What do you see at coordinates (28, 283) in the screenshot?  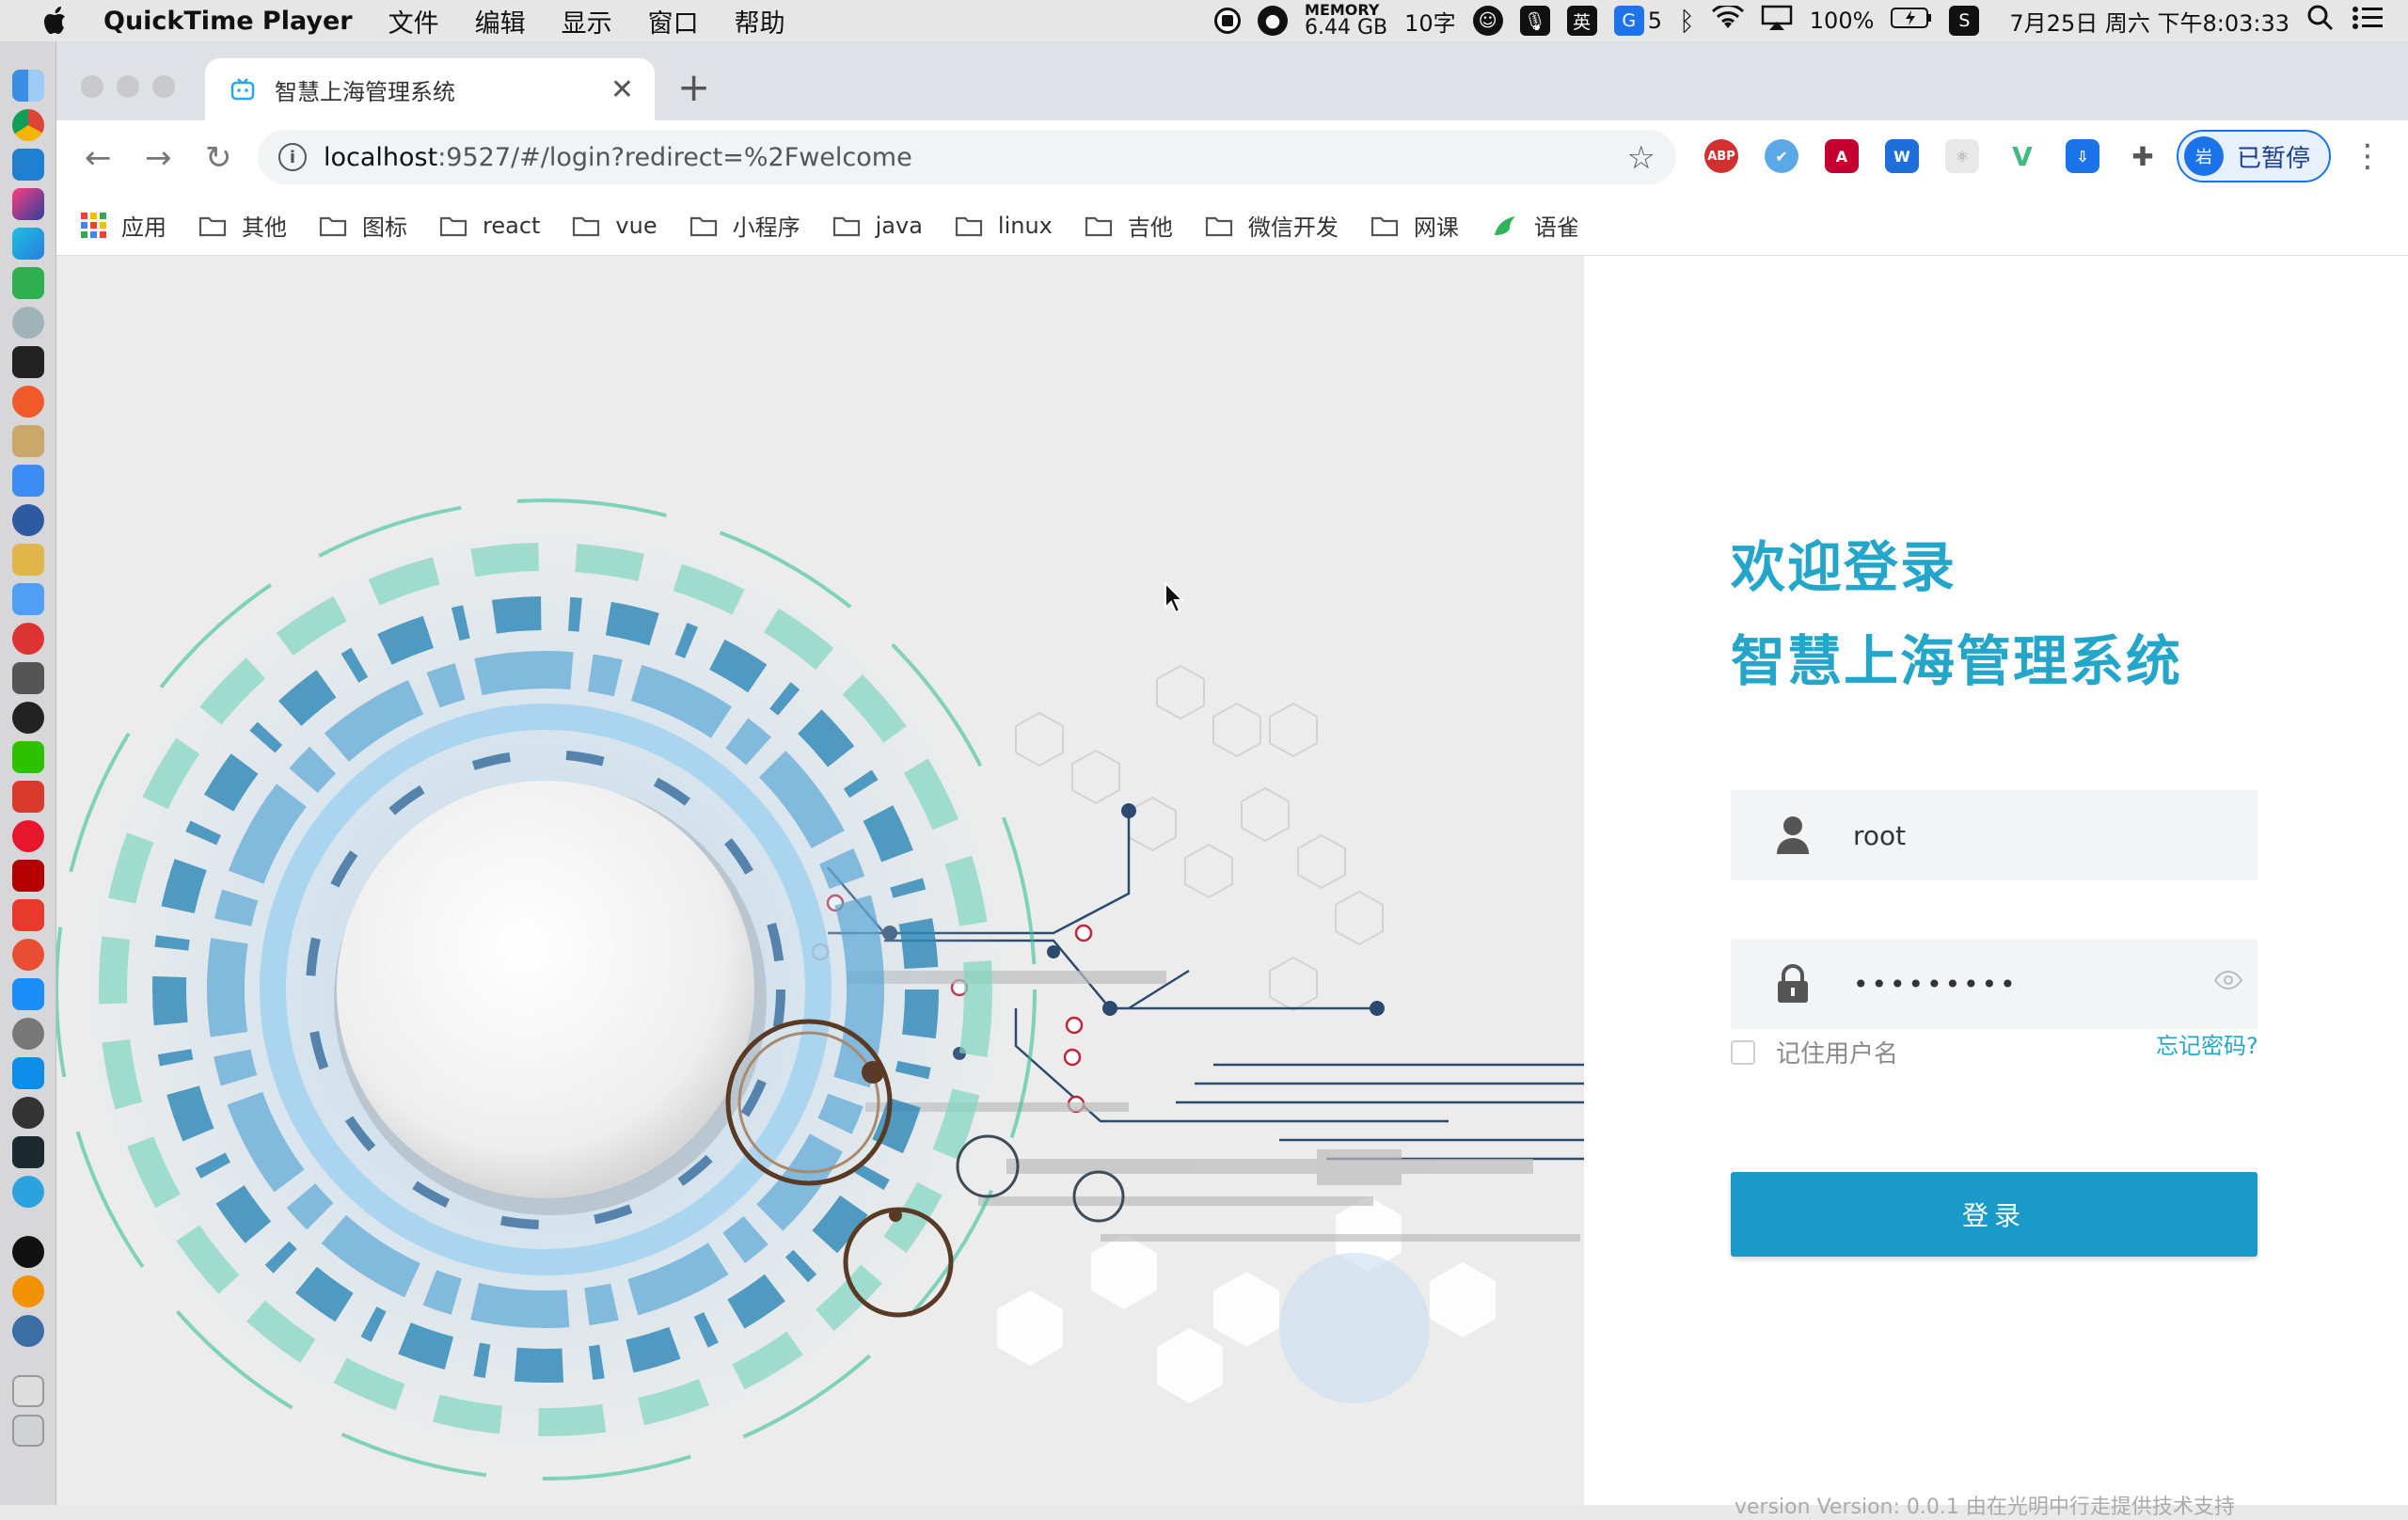 I see `hbuilder-icon` at bounding box center [28, 283].